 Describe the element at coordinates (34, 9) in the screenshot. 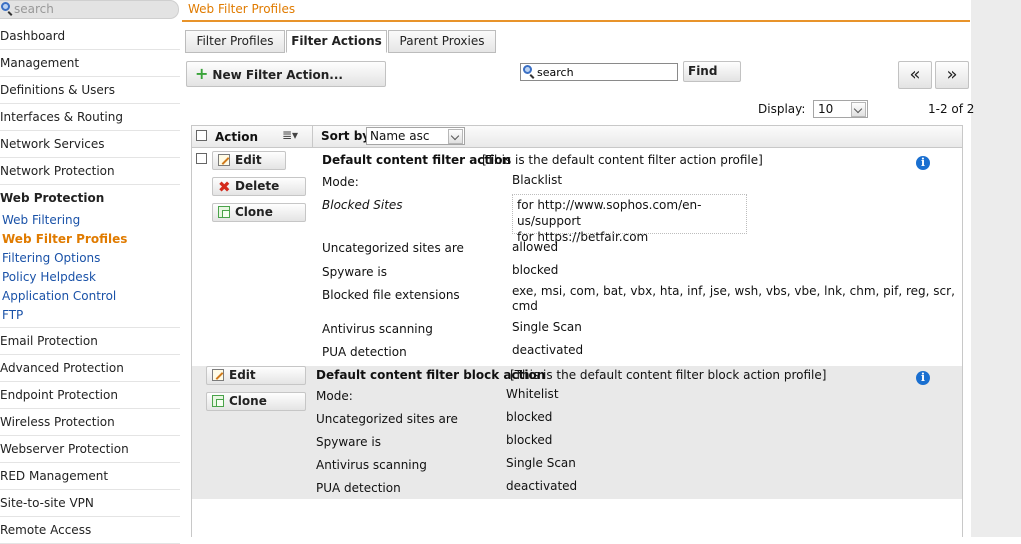

I see `sidebar-search-placeholder: search` at that location.